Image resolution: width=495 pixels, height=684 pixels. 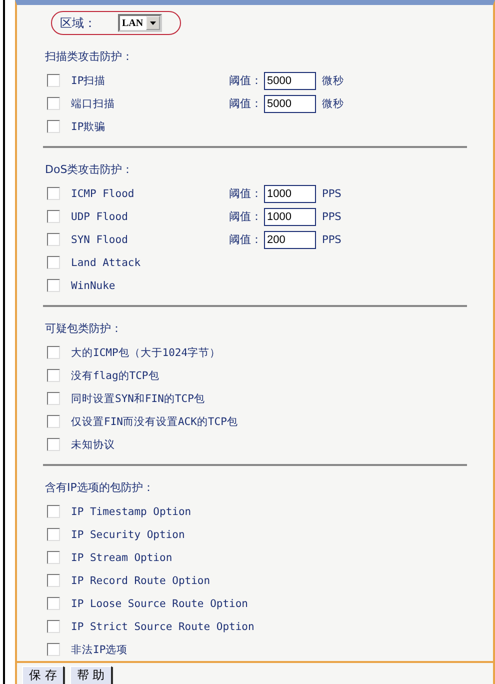 What do you see at coordinates (88, 127) in the screenshot?
I see `option-label: IP欺骗` at bounding box center [88, 127].